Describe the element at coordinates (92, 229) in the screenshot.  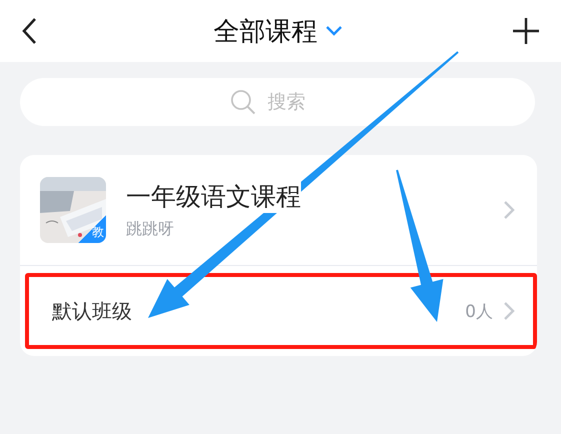
I see `teacher-badge: 教` at that location.